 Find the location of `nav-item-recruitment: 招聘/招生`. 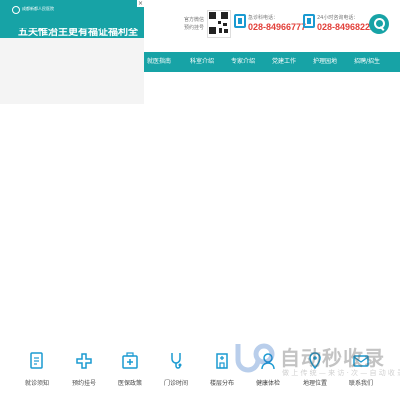

nav-item-recruitment: 招聘/招生 is located at coordinates (367, 62).